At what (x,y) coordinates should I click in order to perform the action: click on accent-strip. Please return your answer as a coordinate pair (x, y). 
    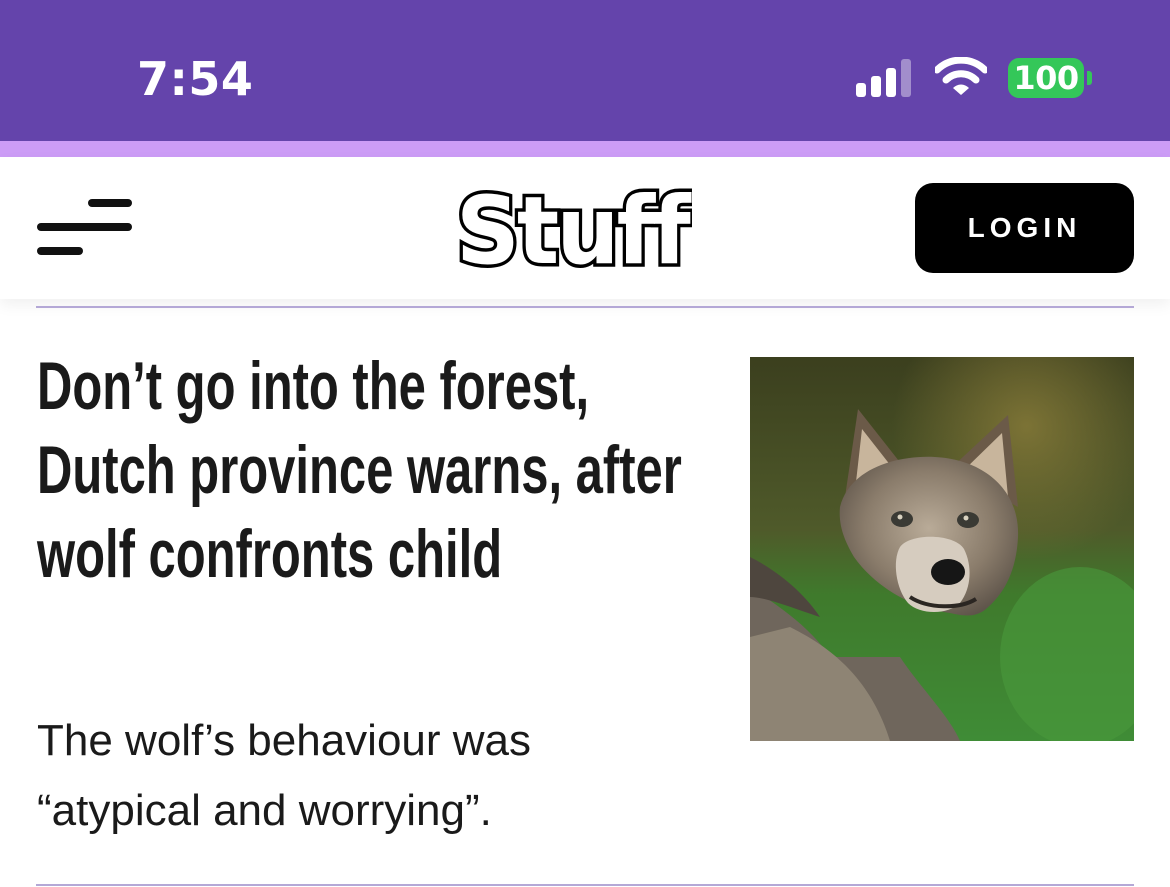
    Looking at the image, I should click on (585, 149).